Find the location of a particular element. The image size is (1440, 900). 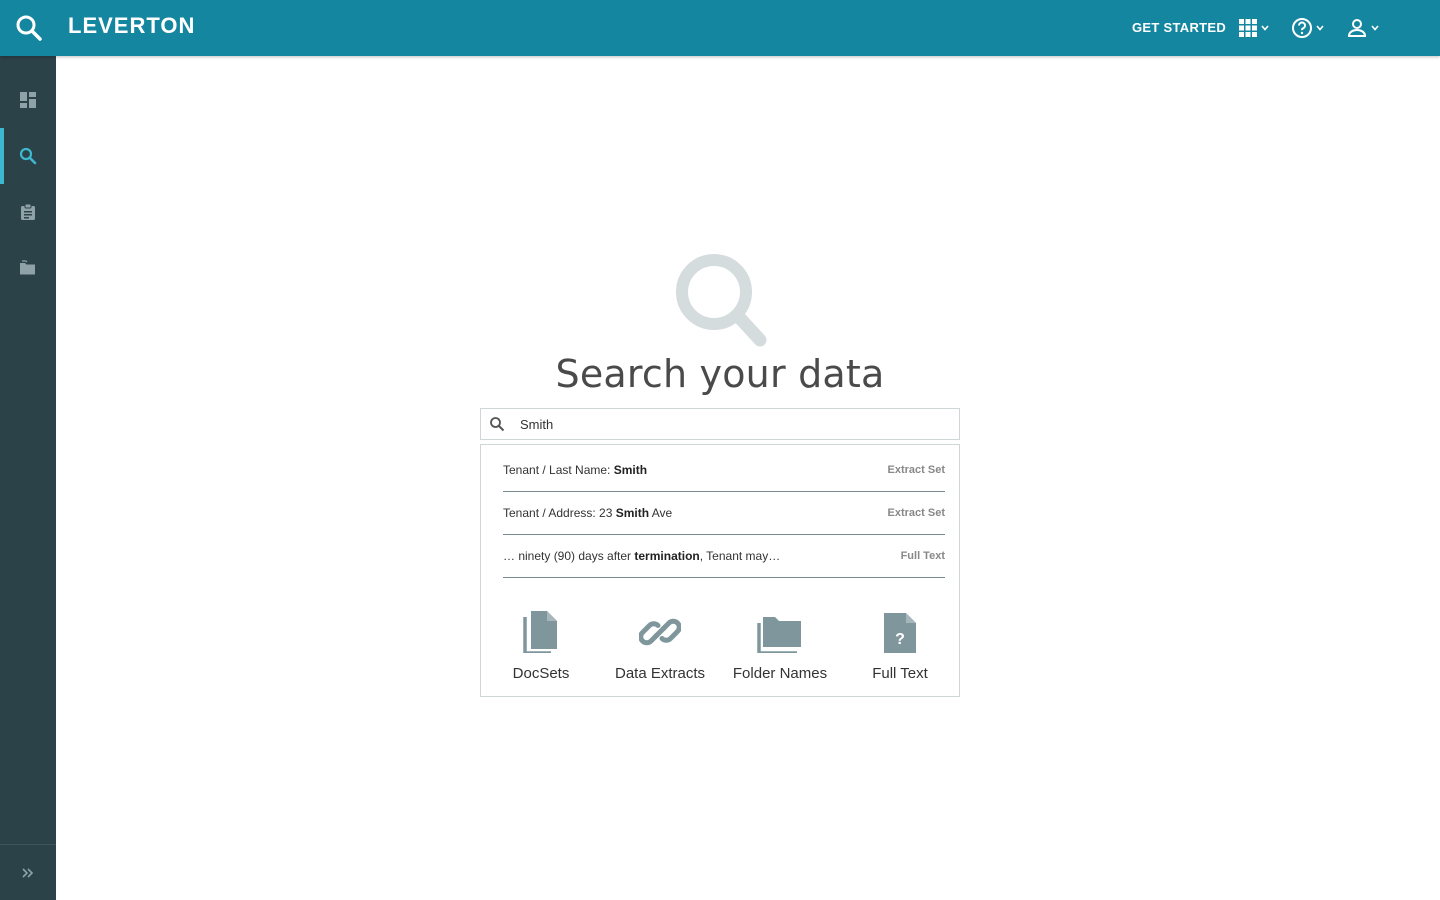

page-title: Search your data is located at coordinates (720, 374).